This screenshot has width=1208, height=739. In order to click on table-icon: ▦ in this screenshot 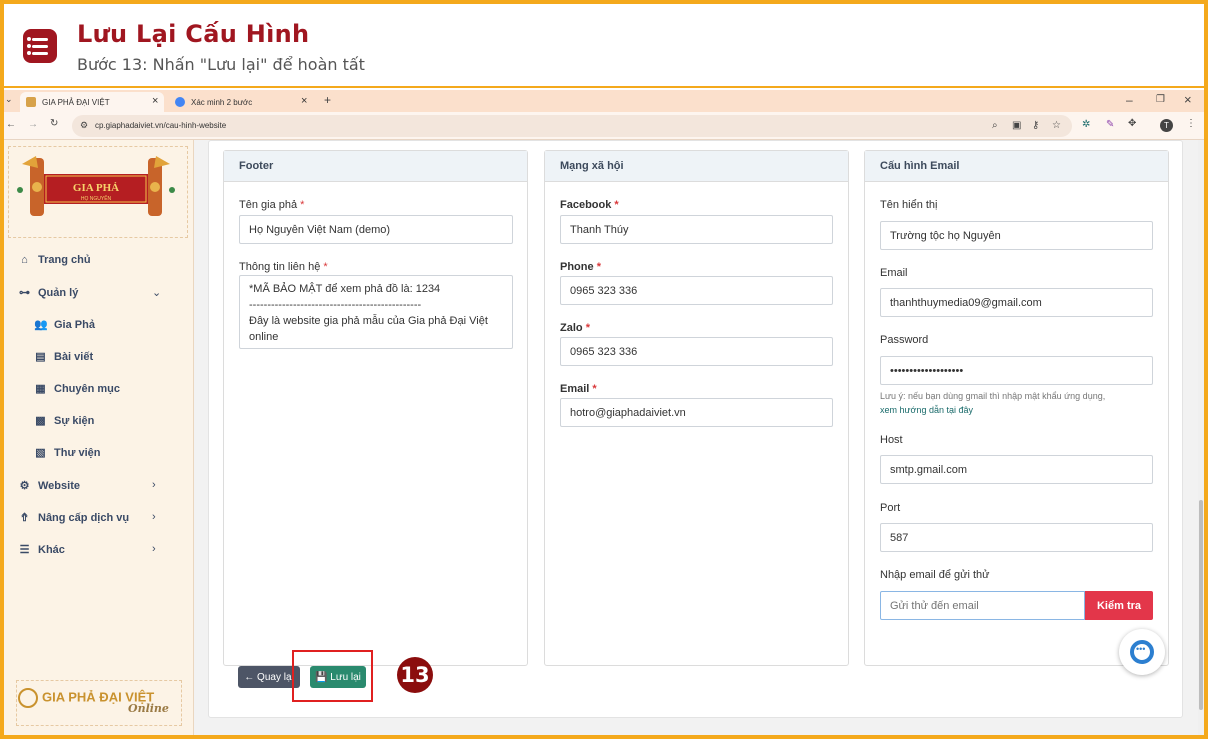, I will do `click(40, 389)`.